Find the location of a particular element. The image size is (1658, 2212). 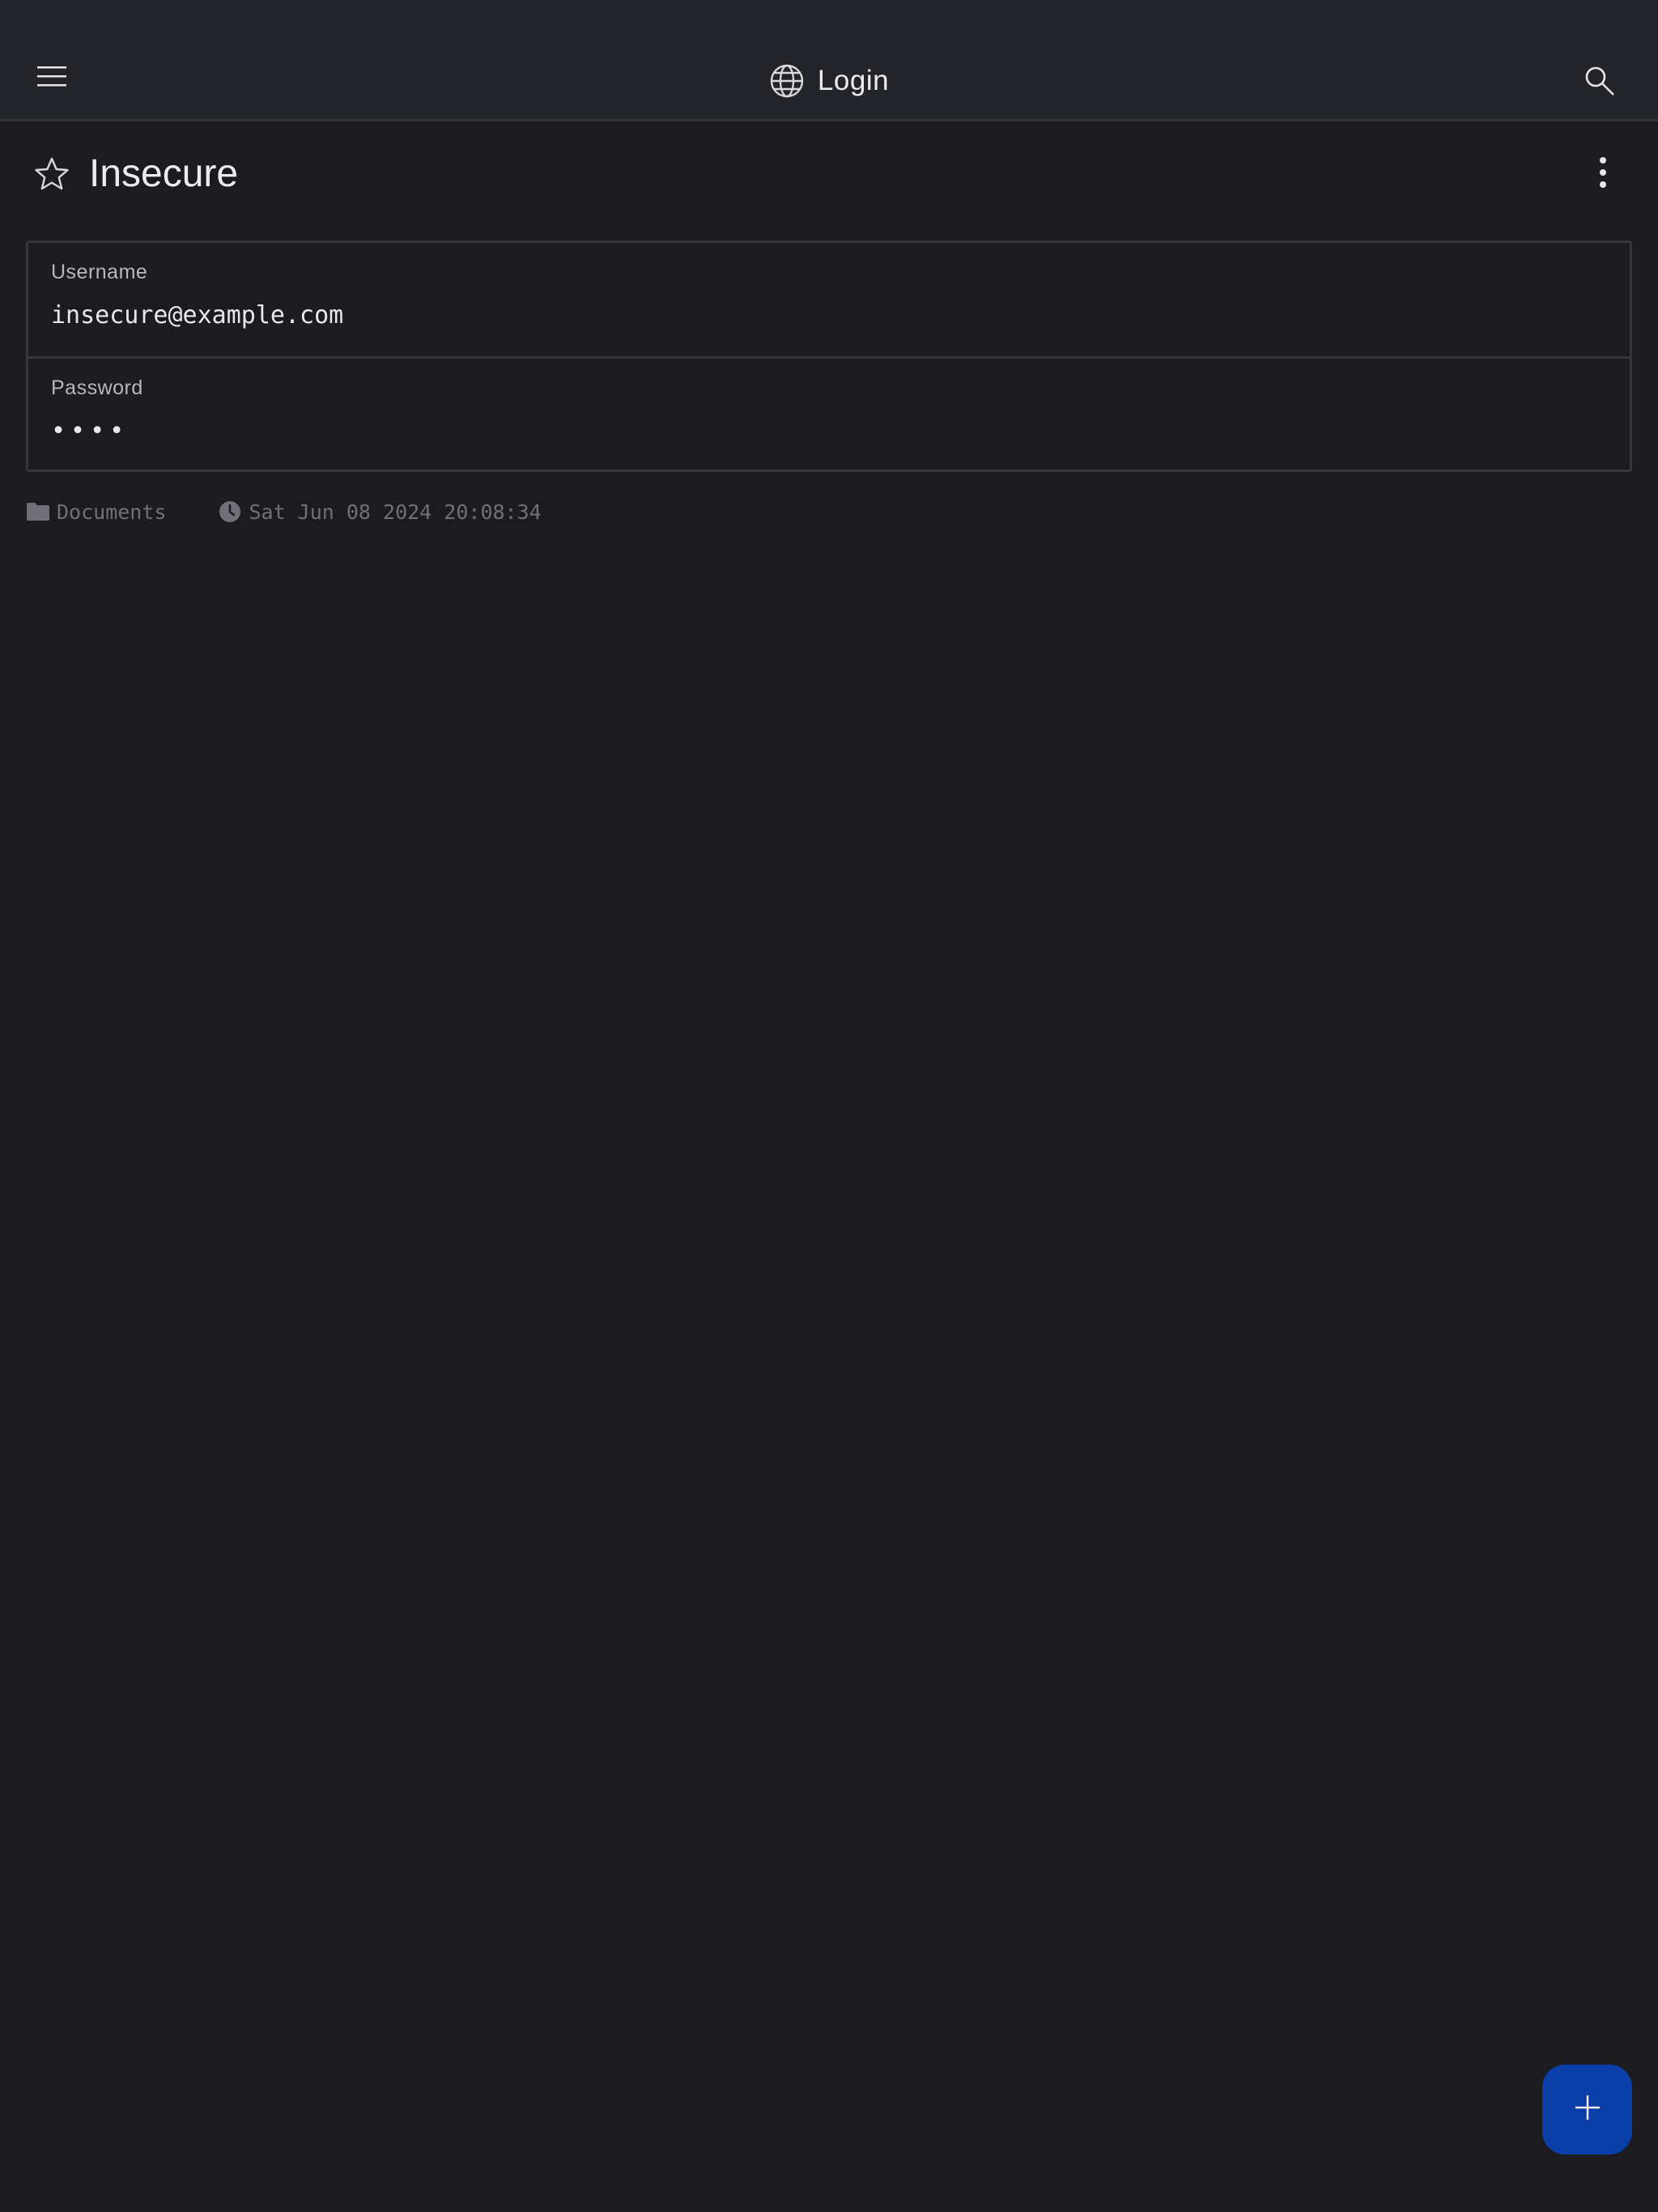

folder-icon is located at coordinates (38, 512).